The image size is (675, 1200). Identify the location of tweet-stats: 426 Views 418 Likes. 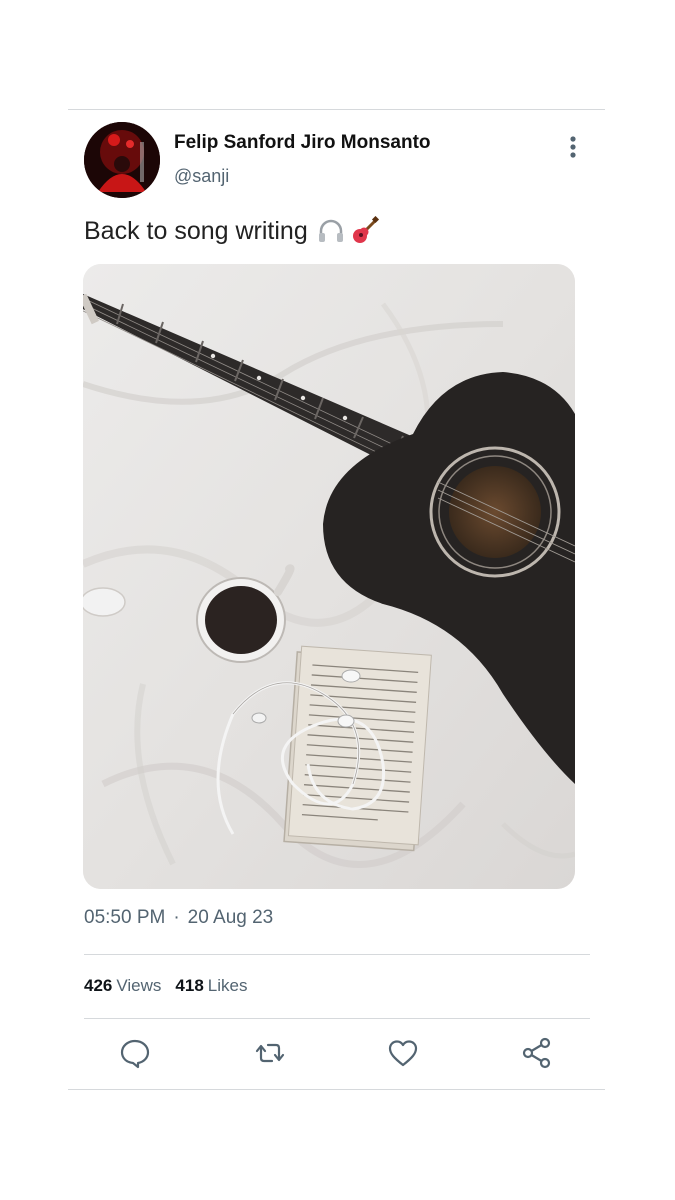
(165, 986).